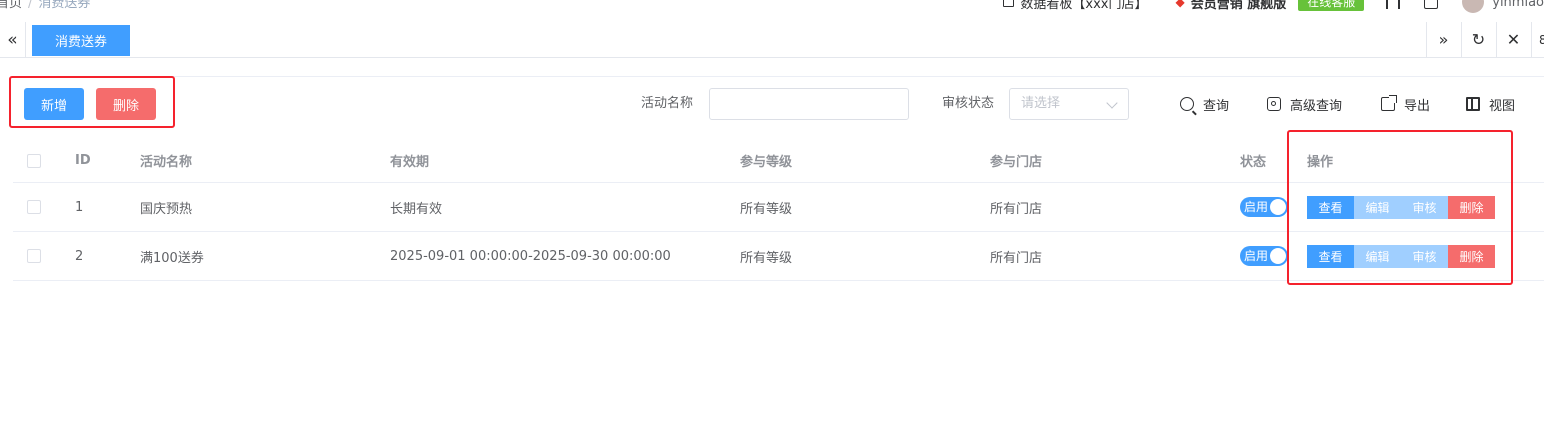 The image size is (1544, 421). What do you see at coordinates (1400, 207) in the screenshot?
I see `highlight-box-operations-column` at bounding box center [1400, 207].